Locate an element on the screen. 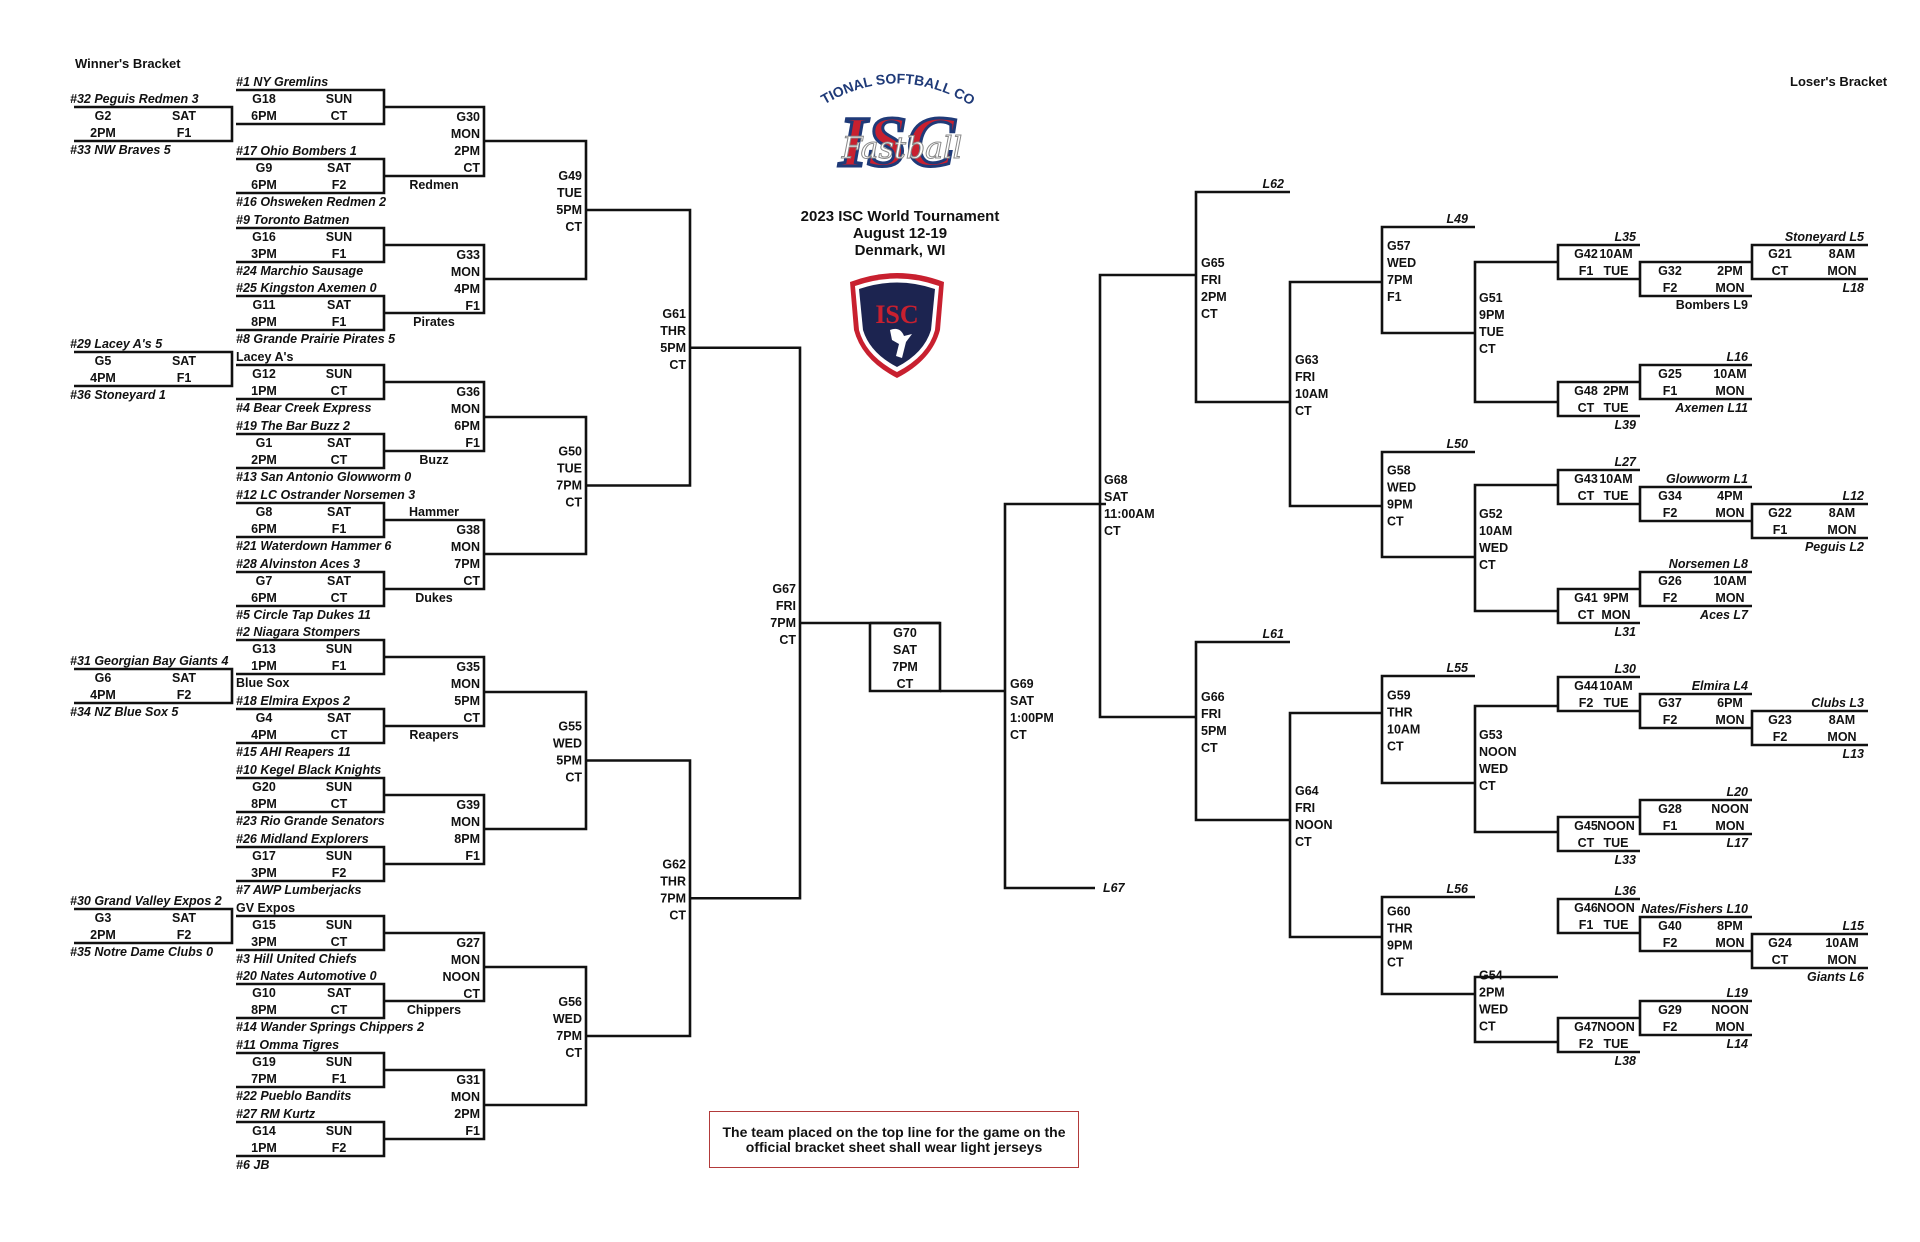 This screenshot has width=1920, height=1242. game-id: G51 is located at coordinates (1491, 298).